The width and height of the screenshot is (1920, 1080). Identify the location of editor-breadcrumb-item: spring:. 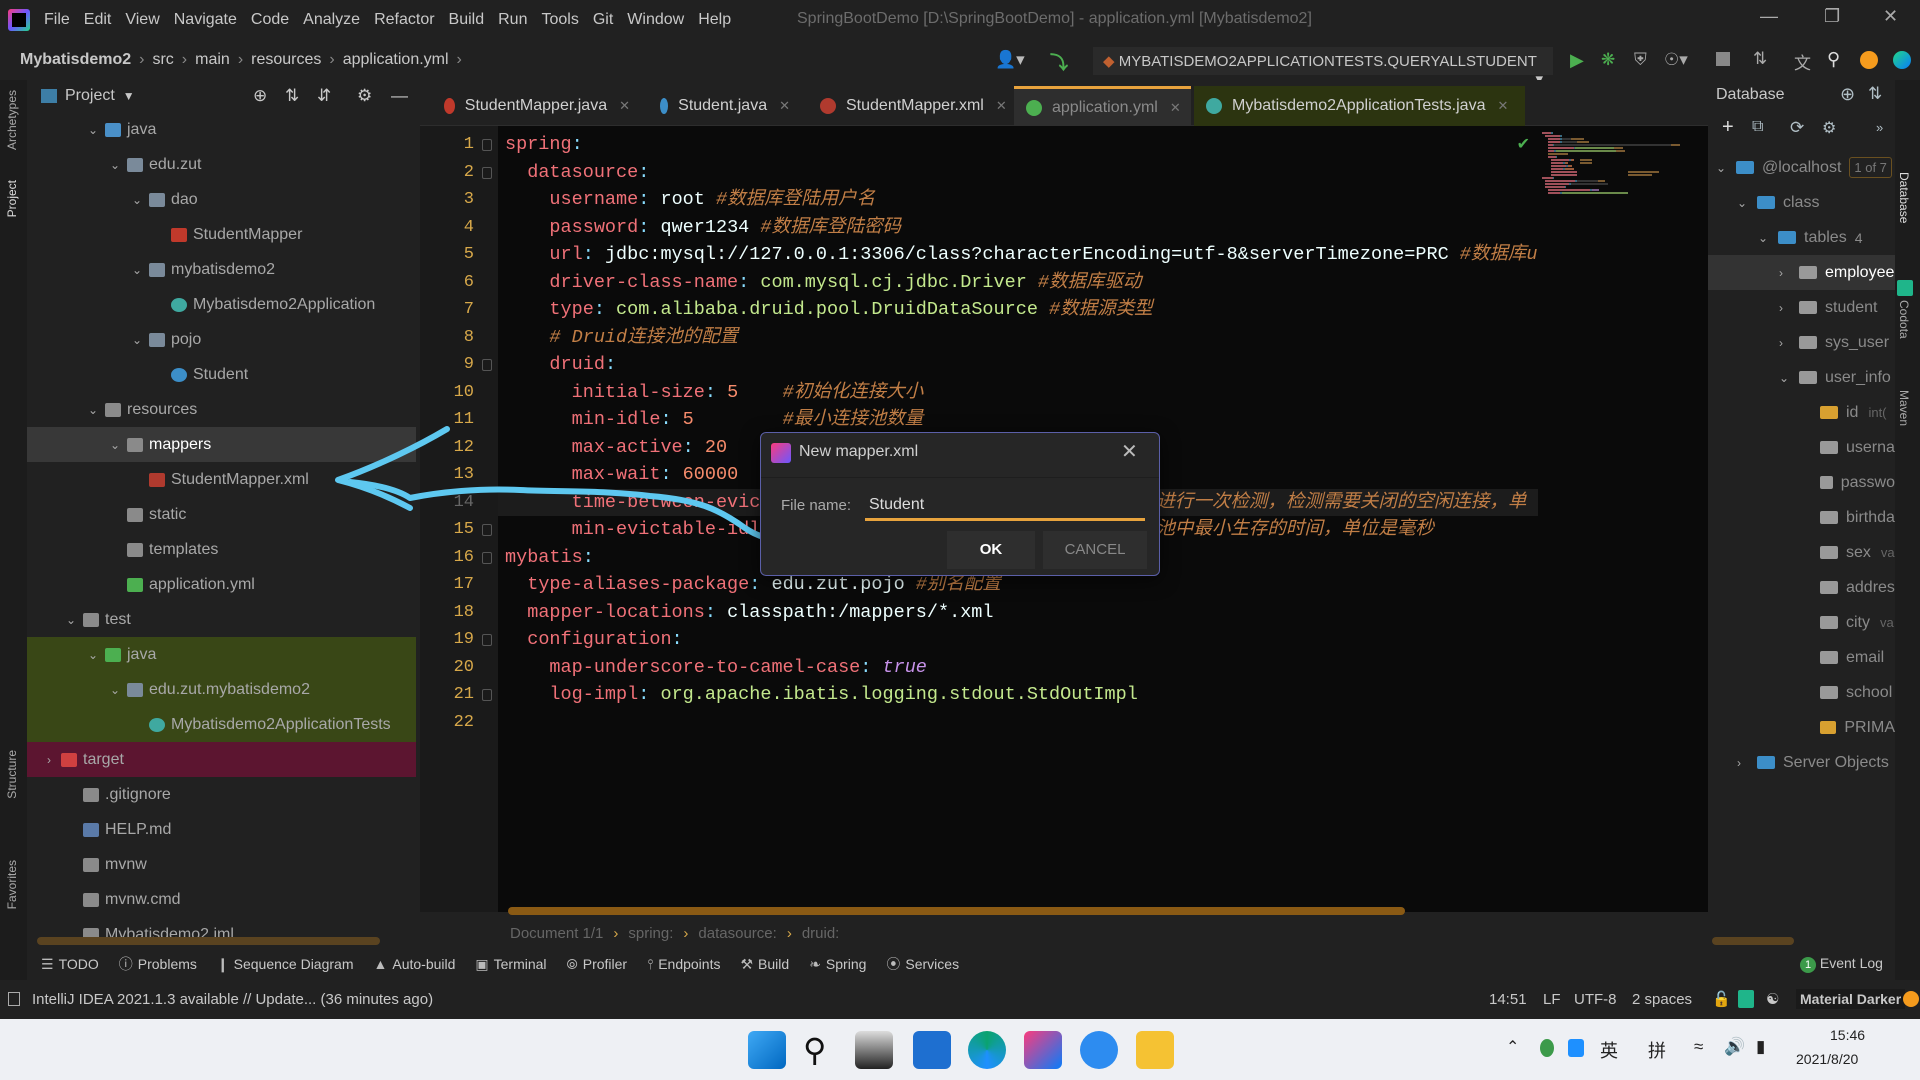
(650, 933).